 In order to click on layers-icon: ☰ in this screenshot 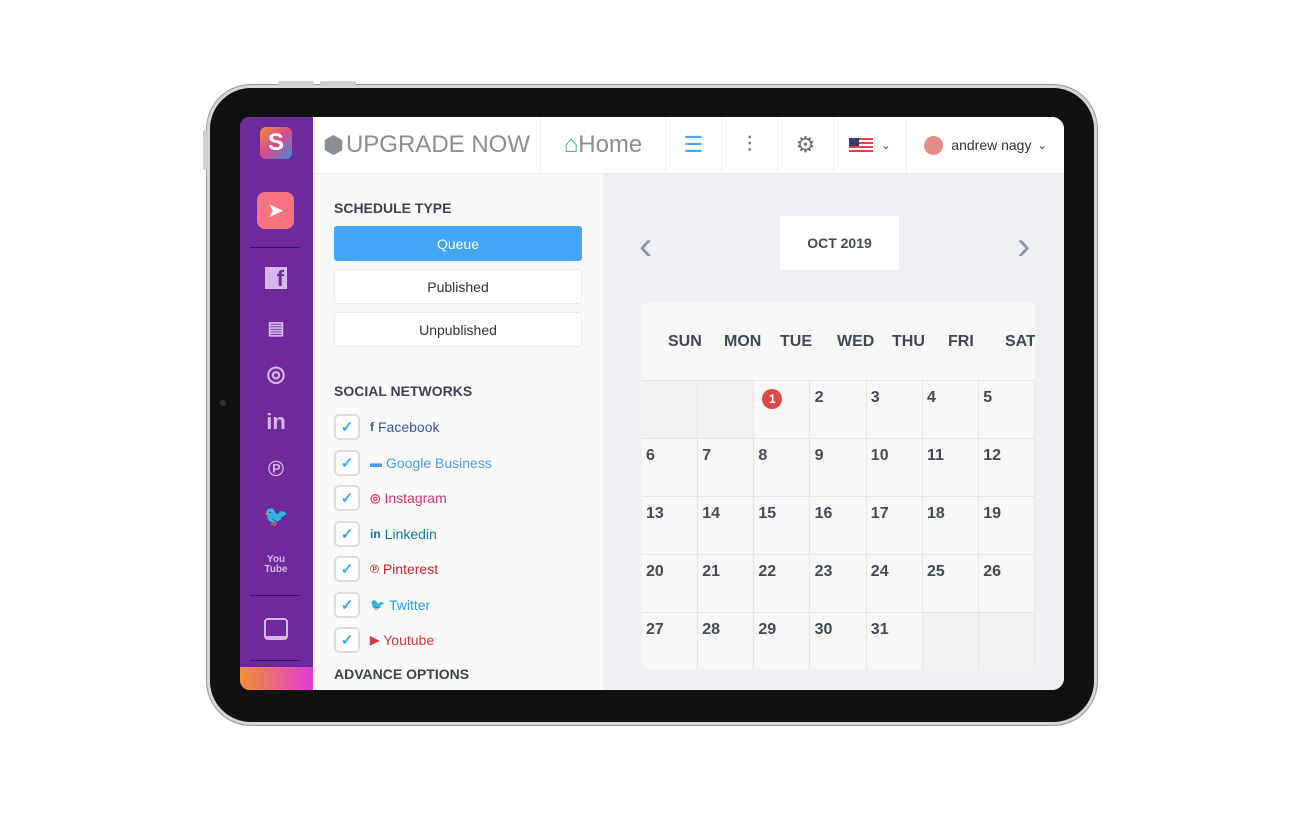, I will do `click(694, 145)`.